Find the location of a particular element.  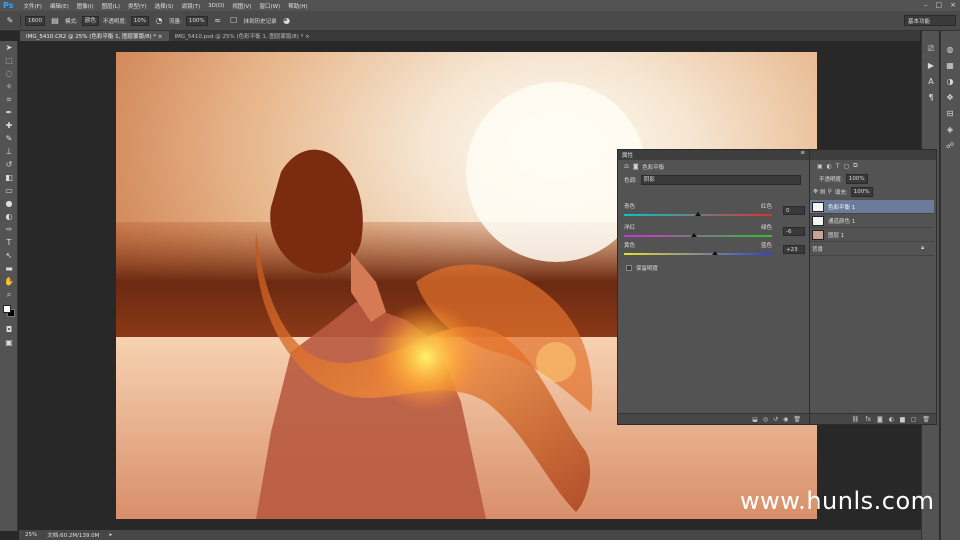

maximize-button: □ is located at coordinates (939, 5).